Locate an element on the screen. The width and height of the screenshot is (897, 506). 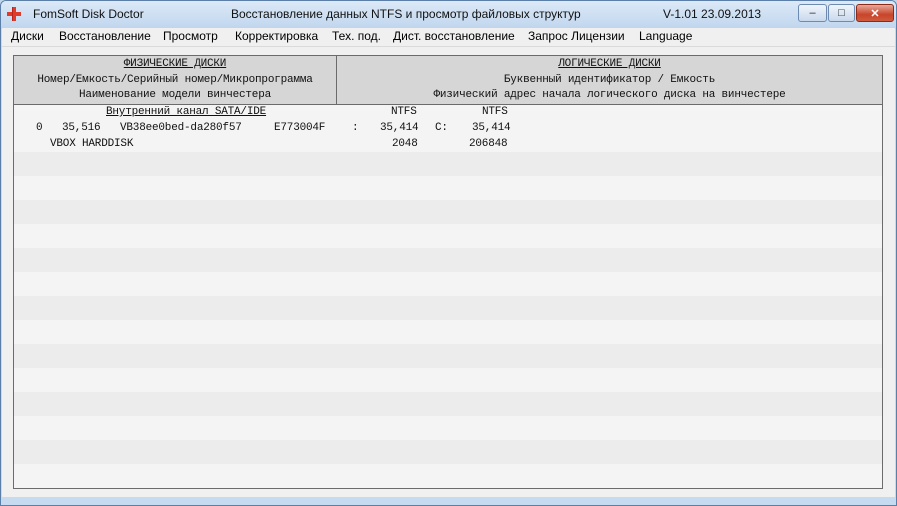
disk-firmware: E773004F is located at coordinates (299, 128).